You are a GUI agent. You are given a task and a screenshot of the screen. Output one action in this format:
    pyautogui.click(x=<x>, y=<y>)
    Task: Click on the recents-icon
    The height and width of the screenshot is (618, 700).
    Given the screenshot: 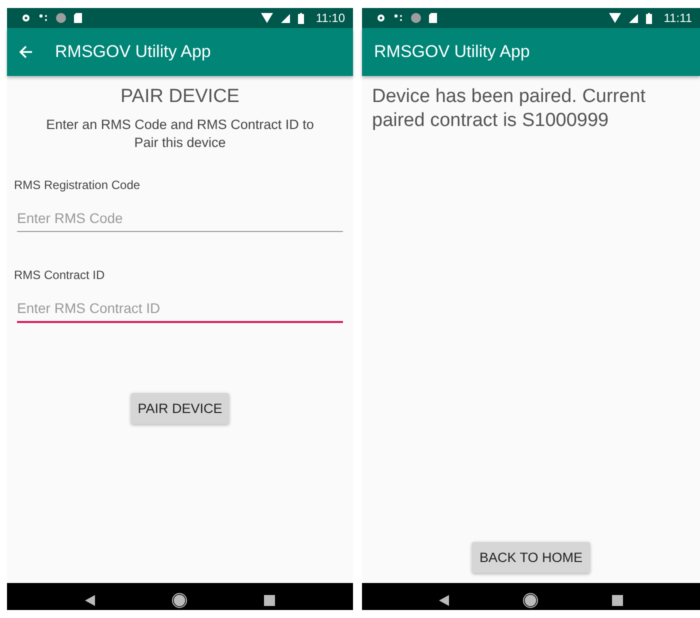 What is the action you would take?
    pyautogui.click(x=269, y=600)
    